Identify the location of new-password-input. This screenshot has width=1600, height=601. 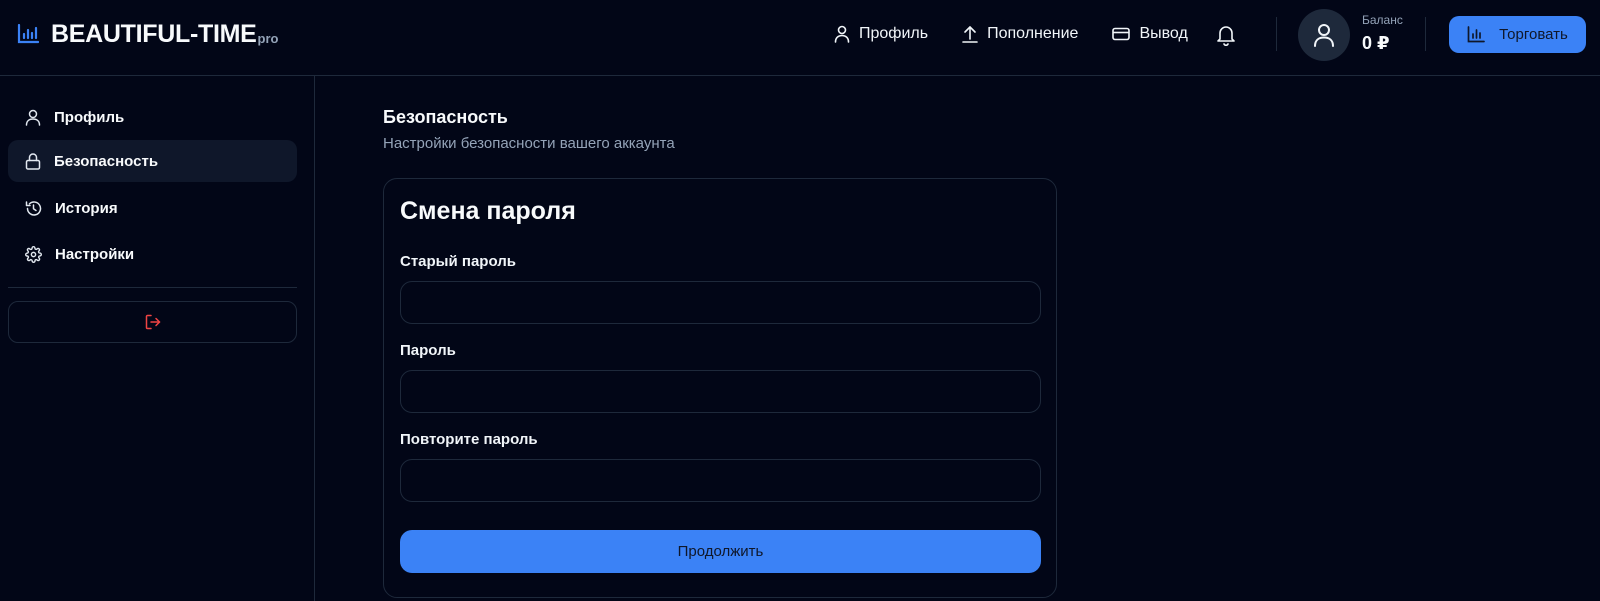
(720, 391).